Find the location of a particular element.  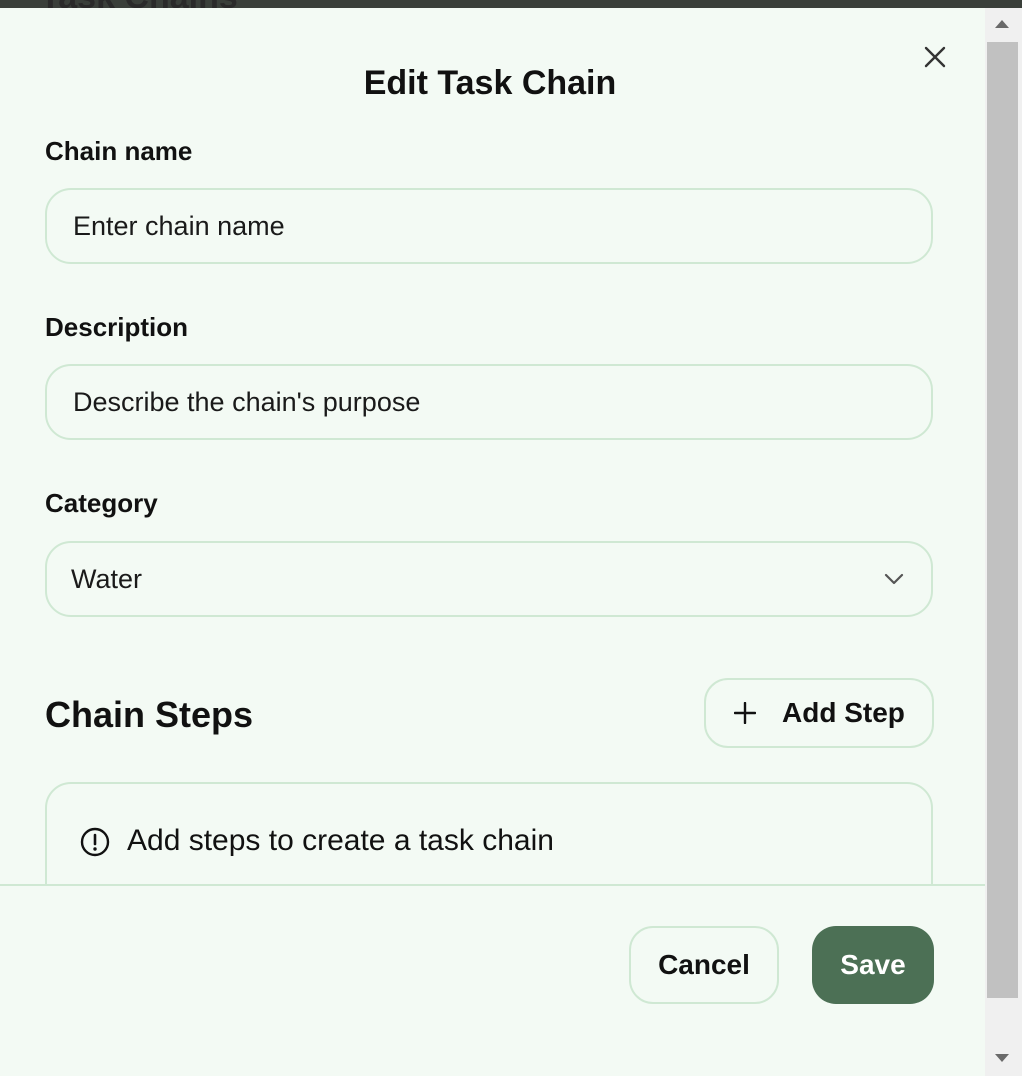

description-input is located at coordinates (489, 402).